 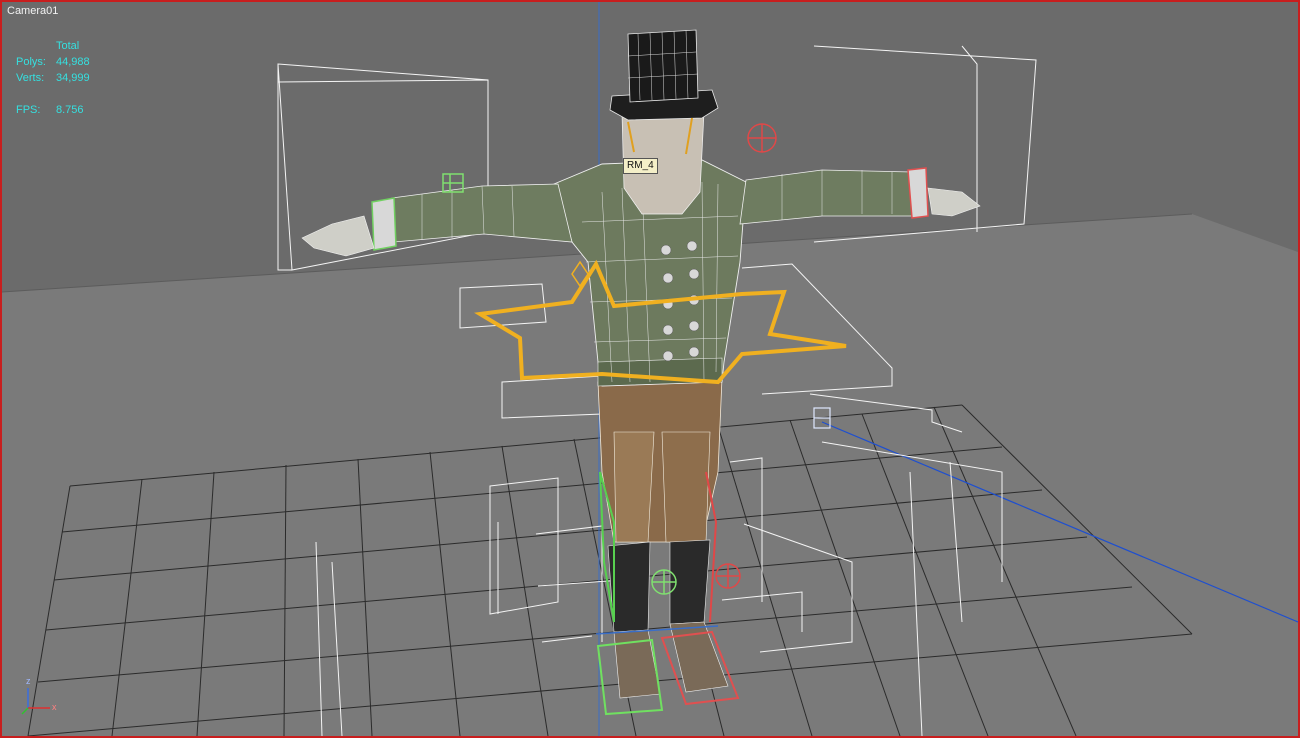 I want to click on verts-label: Verts:, so click(x=30, y=78).